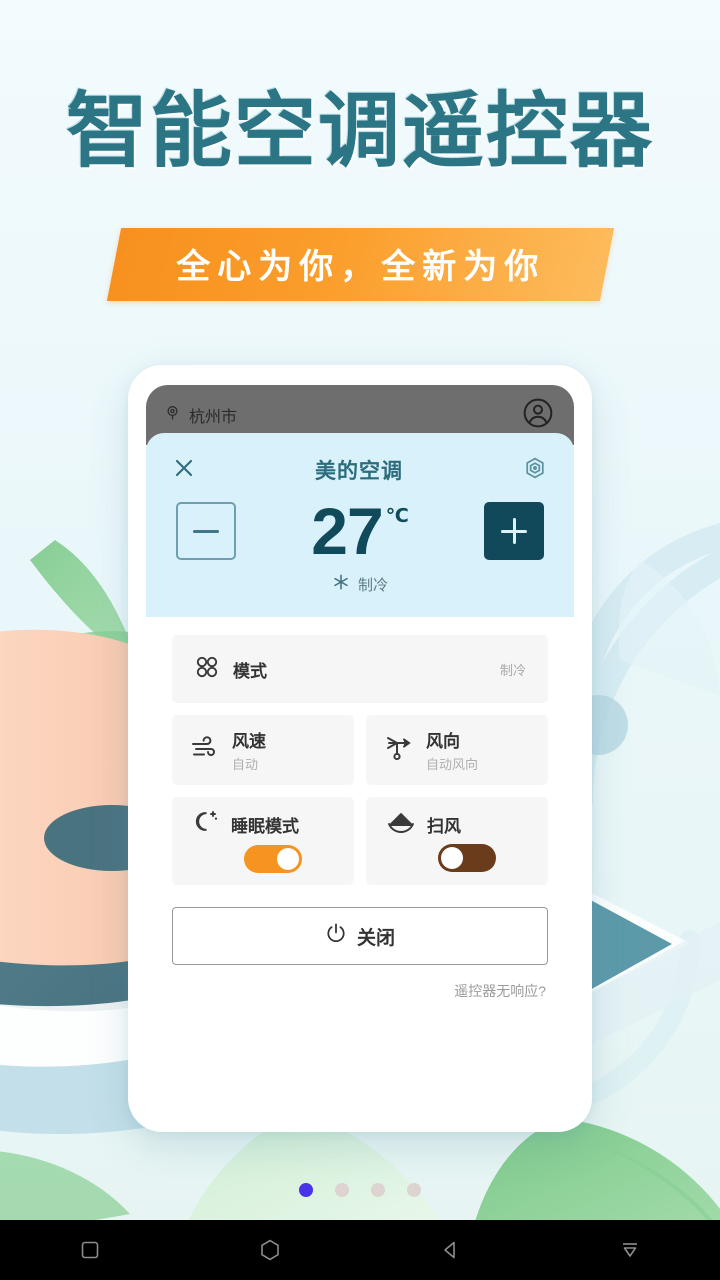  I want to click on temperature-display: 27 ℃, so click(360, 531).